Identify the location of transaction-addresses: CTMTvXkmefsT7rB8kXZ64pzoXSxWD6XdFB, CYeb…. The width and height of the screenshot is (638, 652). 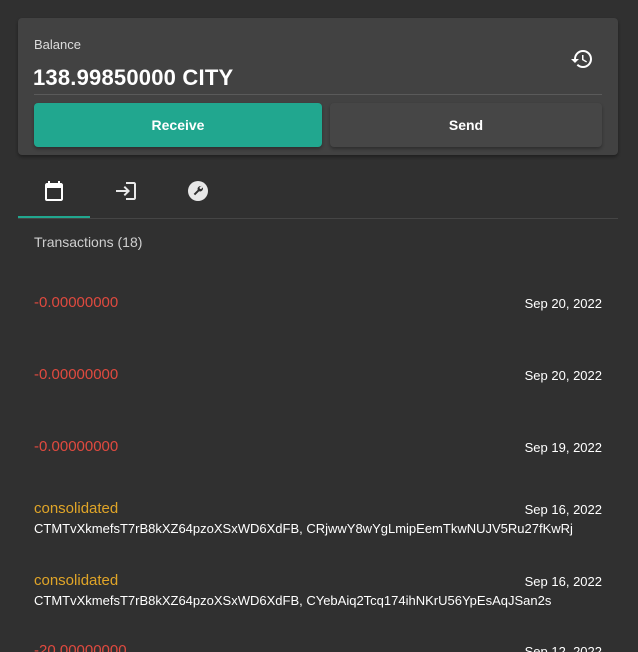
(293, 600).